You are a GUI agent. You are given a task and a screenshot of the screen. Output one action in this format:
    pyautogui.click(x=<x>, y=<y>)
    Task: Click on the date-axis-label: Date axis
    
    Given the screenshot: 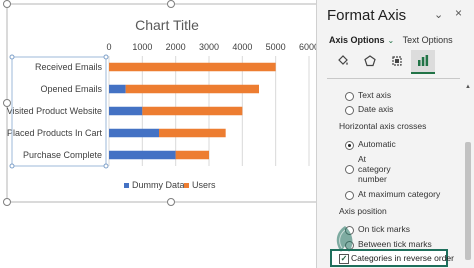 What is the action you would take?
    pyautogui.click(x=376, y=109)
    